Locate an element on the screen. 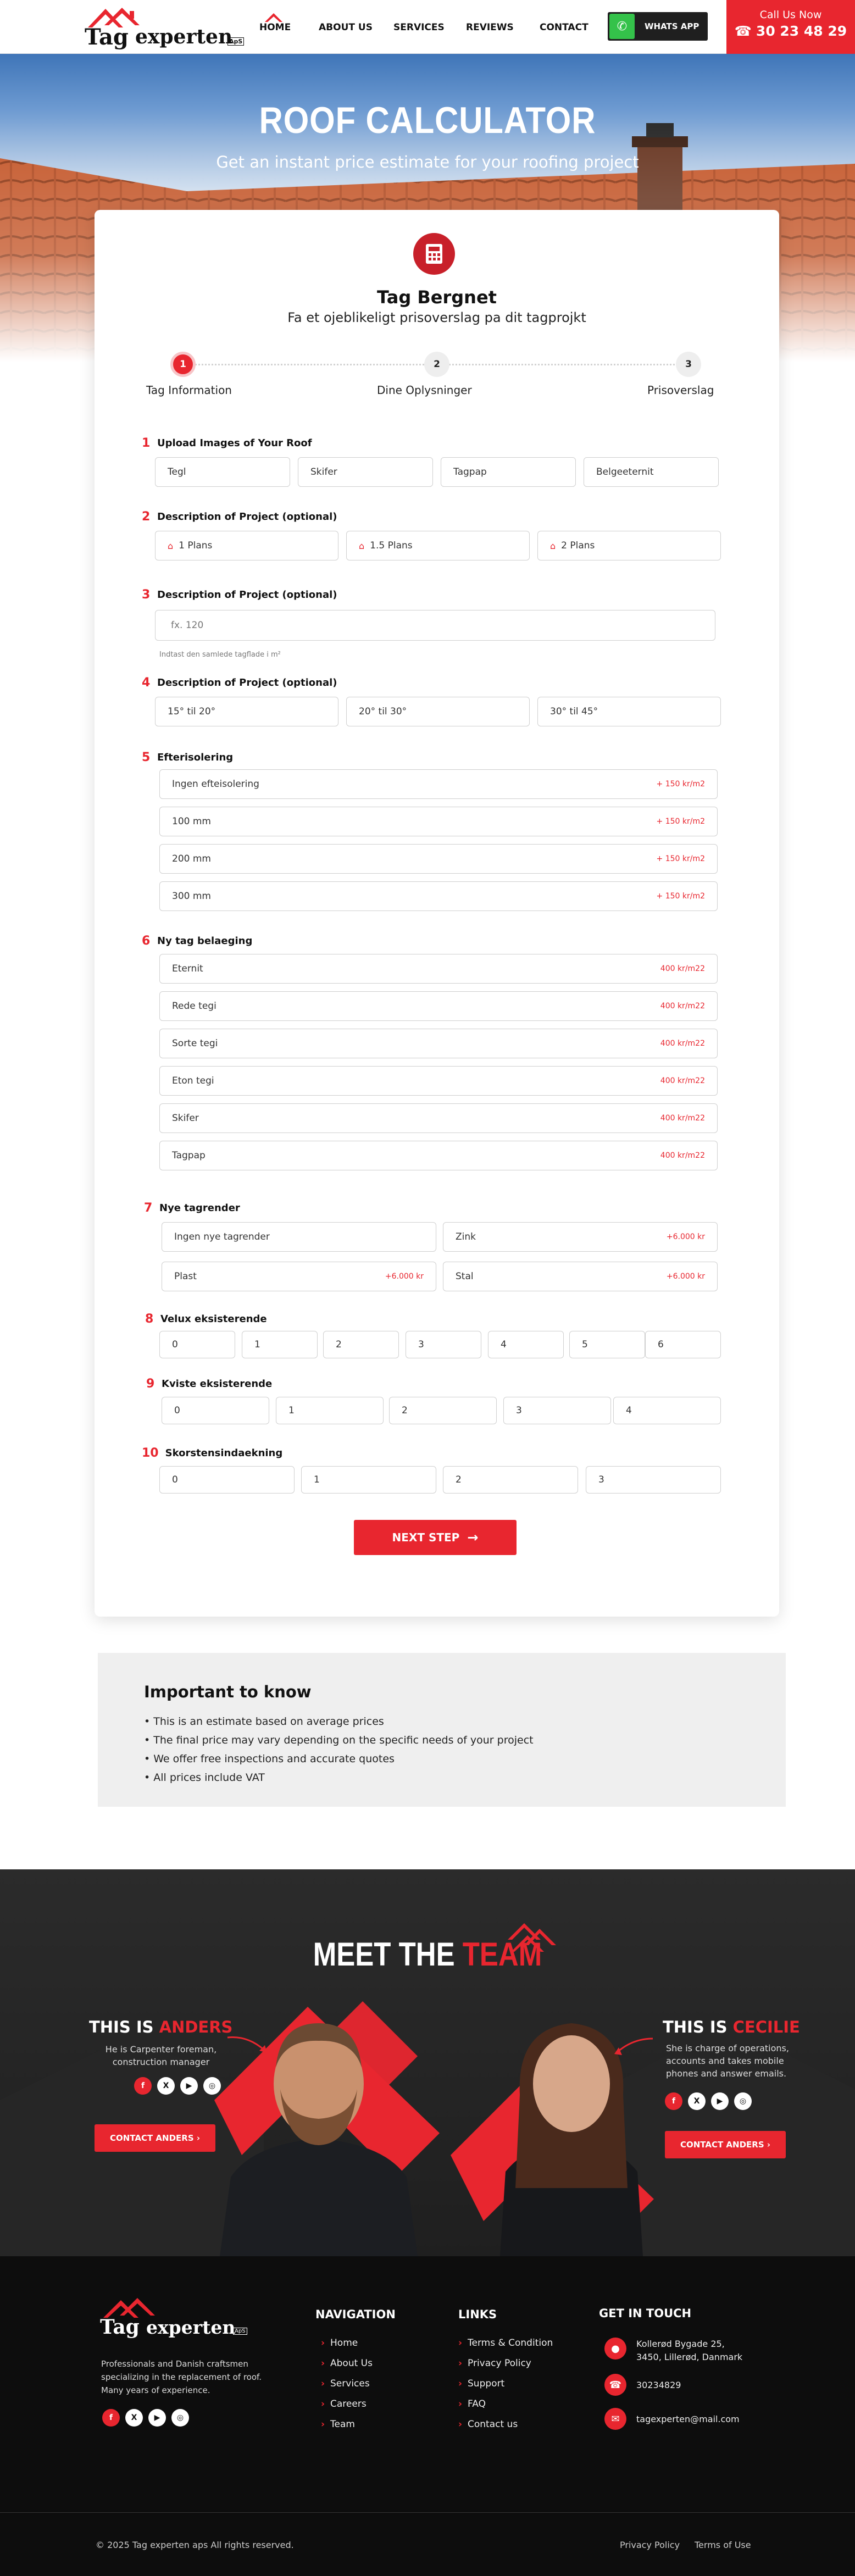  nav-about-us: ABOUT US is located at coordinates (346, 27).